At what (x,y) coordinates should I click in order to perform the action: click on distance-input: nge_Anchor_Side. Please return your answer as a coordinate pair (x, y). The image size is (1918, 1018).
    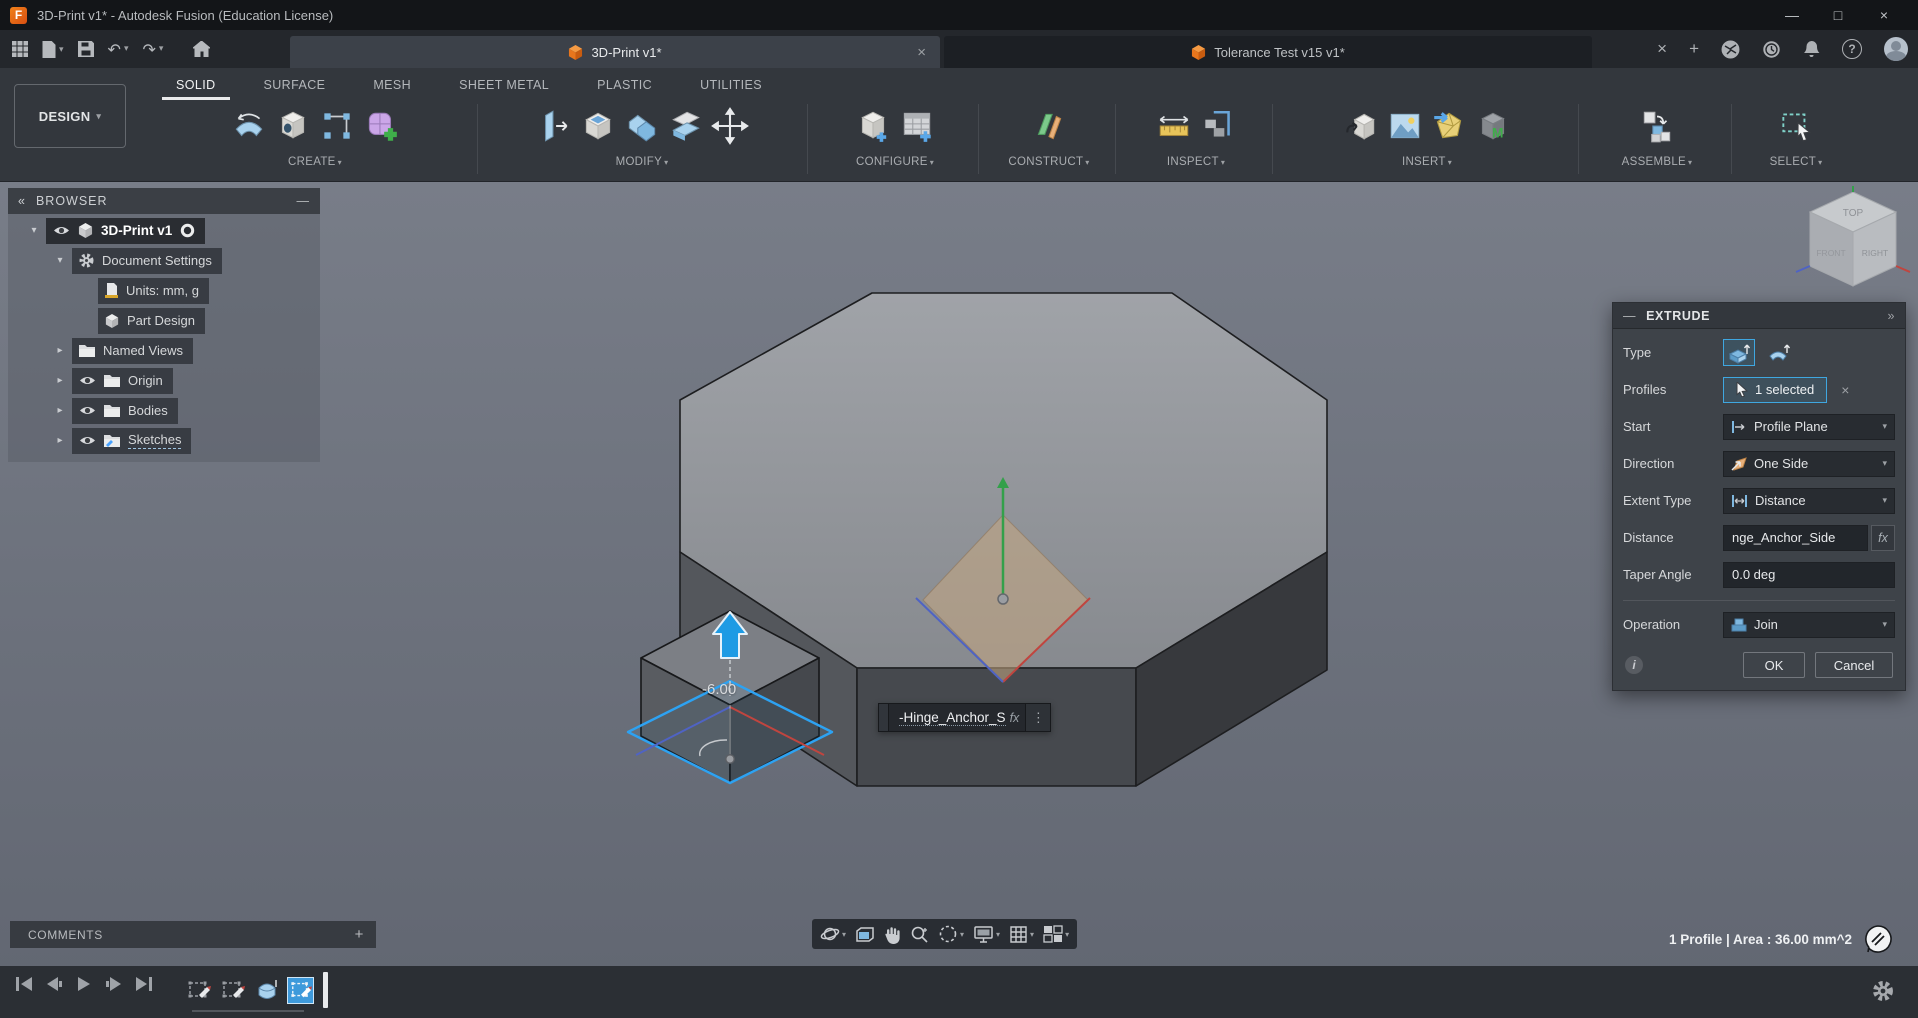
    Looking at the image, I should click on (1795, 537).